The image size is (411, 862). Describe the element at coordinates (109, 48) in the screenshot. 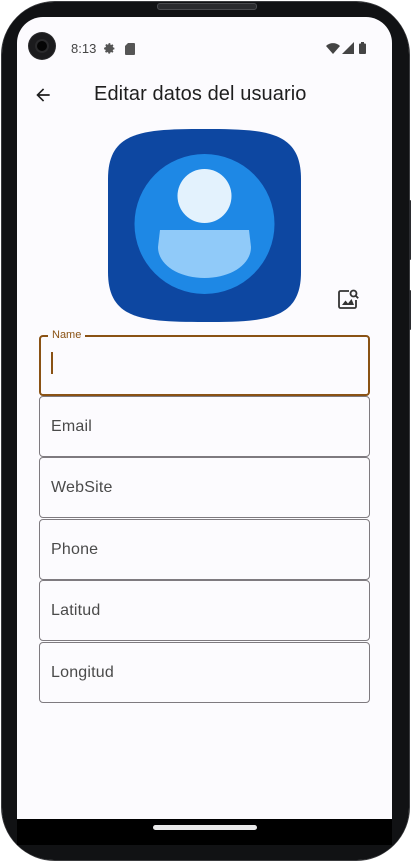

I see `settings-icon` at that location.